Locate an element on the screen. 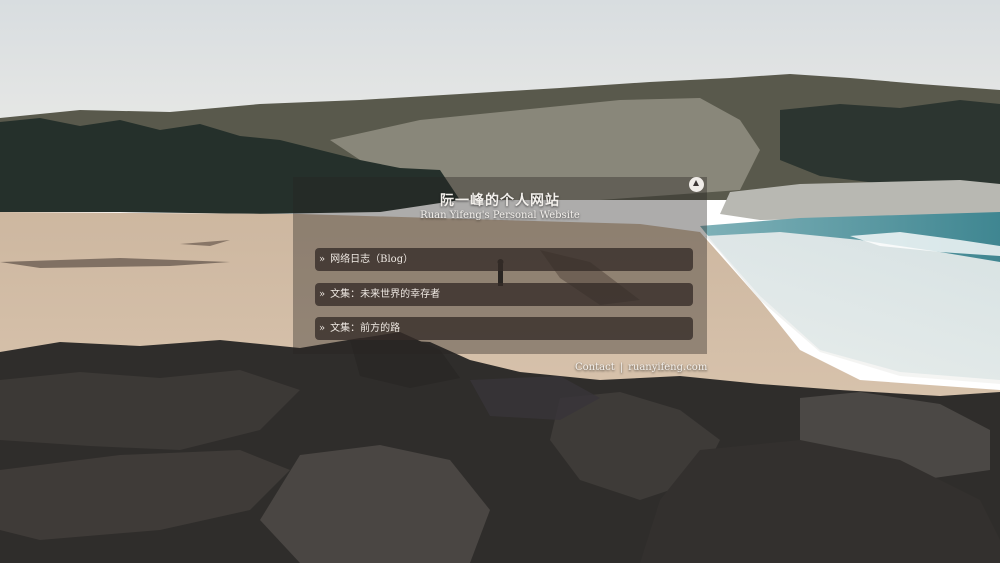  contact-link: Contact is located at coordinates (595, 367).